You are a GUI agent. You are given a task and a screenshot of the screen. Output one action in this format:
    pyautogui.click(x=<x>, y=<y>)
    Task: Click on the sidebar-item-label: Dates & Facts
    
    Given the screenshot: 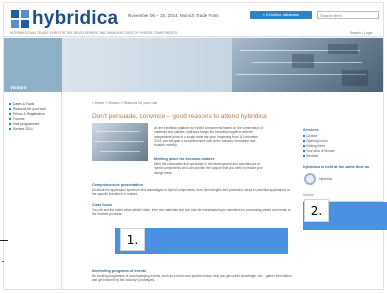 What is the action you would take?
    pyautogui.click(x=24, y=104)
    